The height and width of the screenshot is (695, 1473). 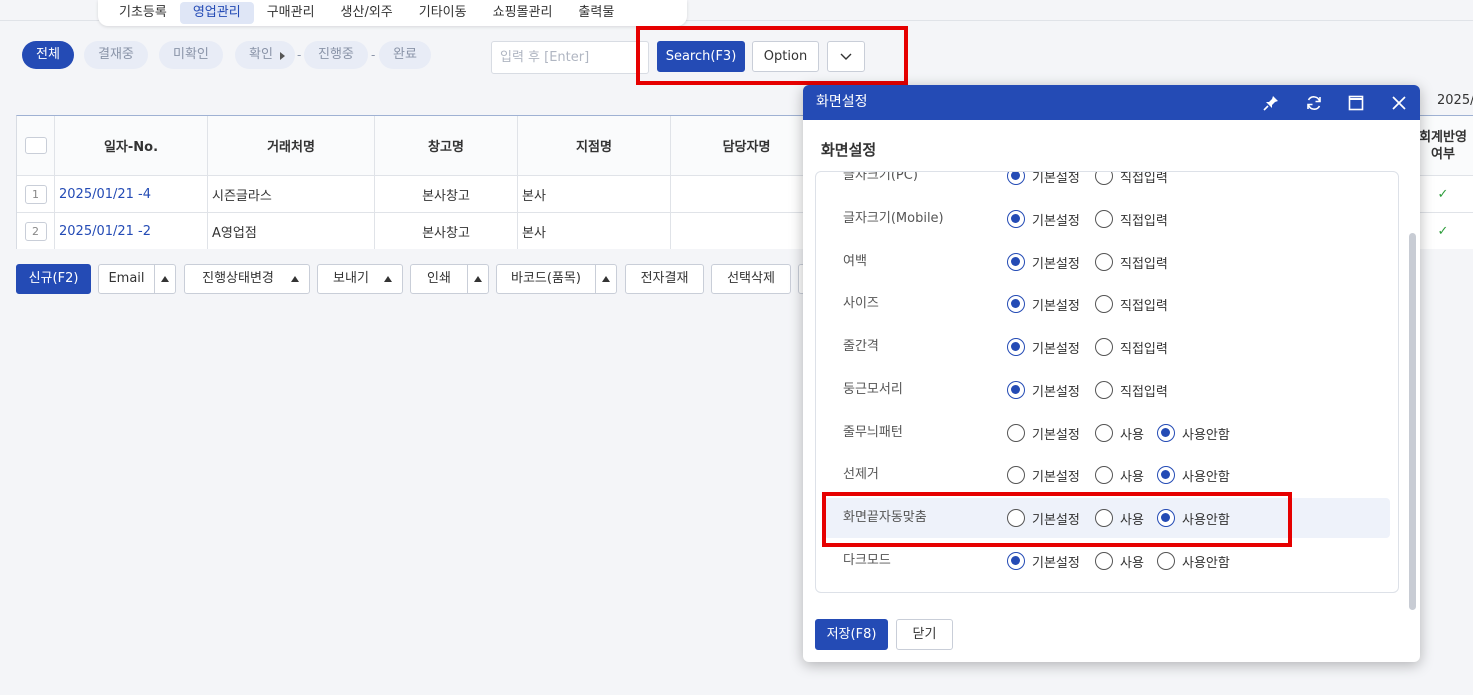 I want to click on row-number: 1, so click(x=36, y=194).